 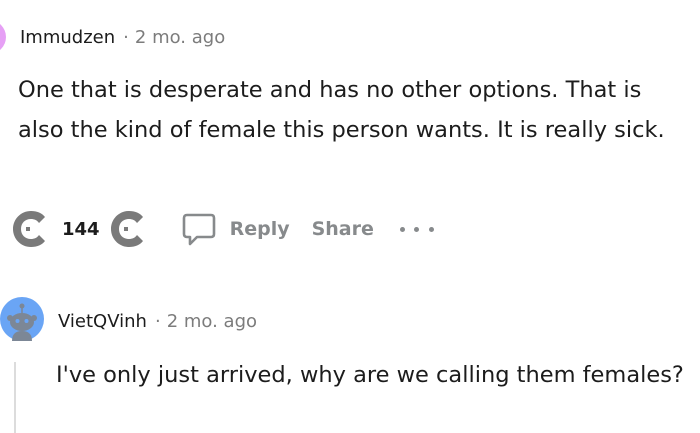 I want to click on ellipsis-icon, so click(x=416, y=229).